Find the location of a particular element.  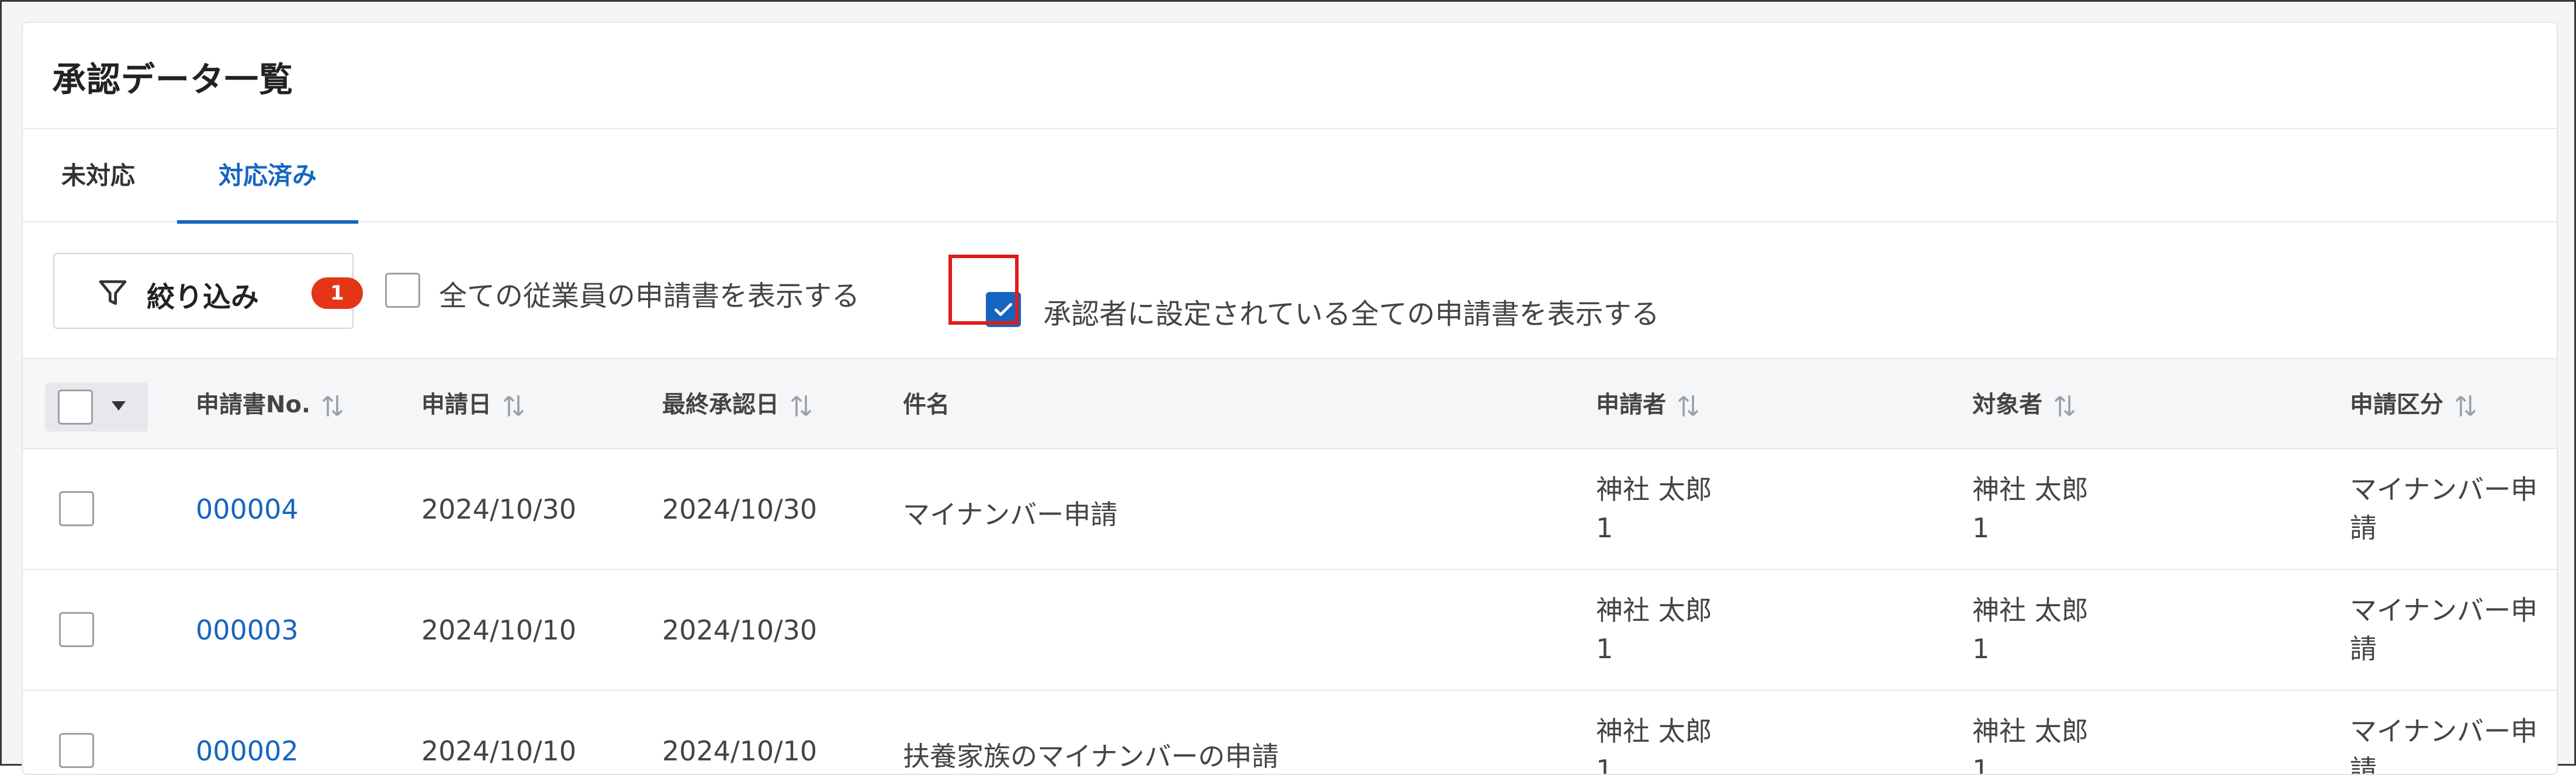

column-header-label: 申請書No. is located at coordinates (254, 404).